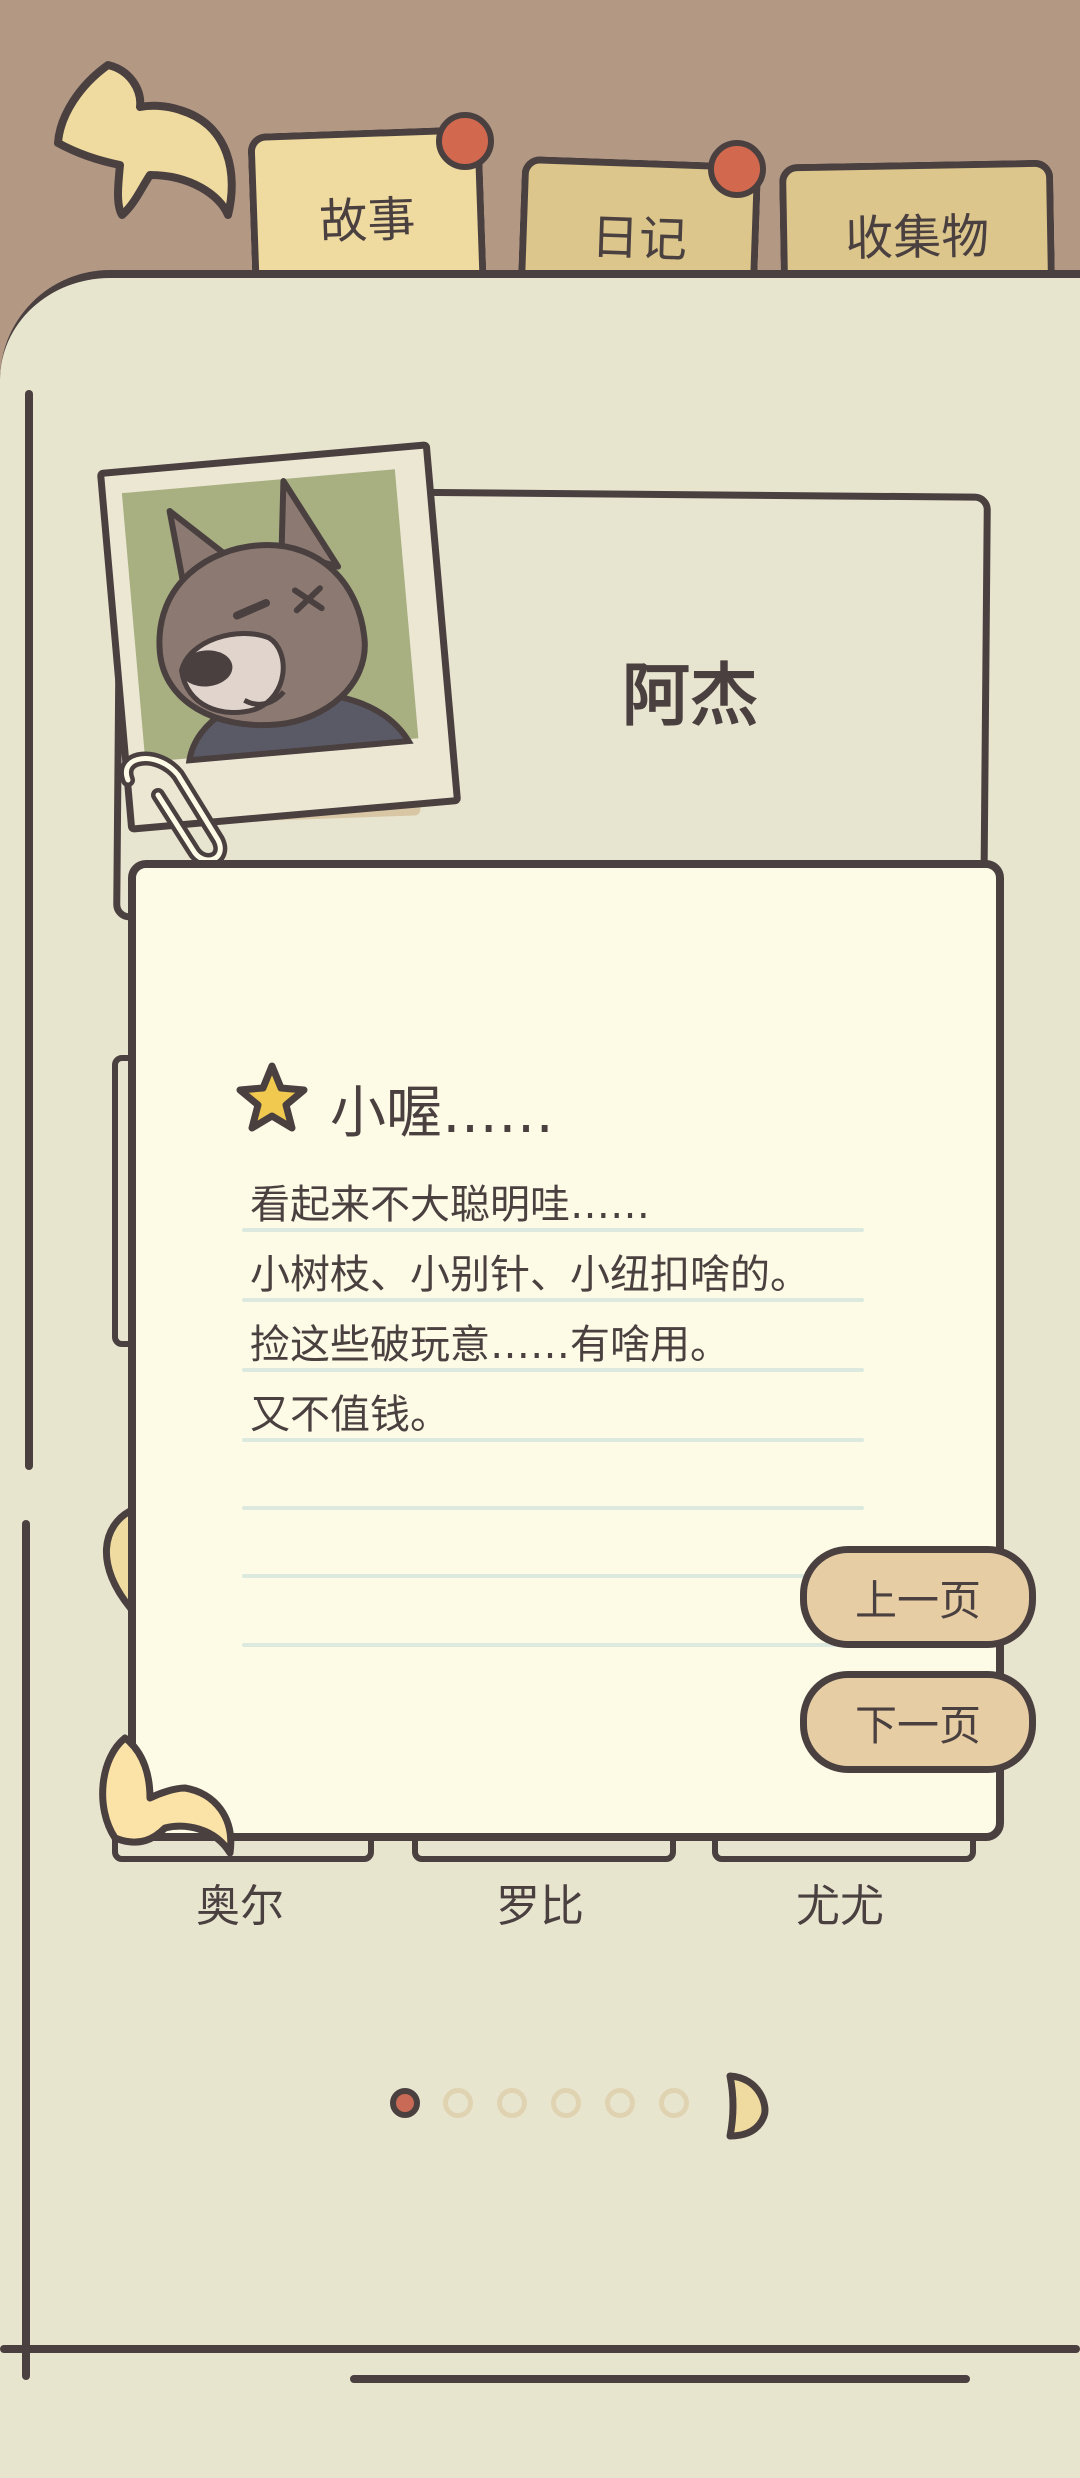  I want to click on back-arrow-icon, so click(145, 140).